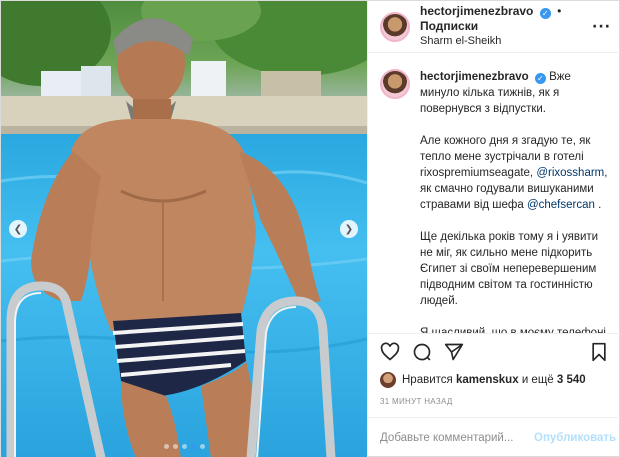 This screenshot has height=457, width=620. Describe the element at coordinates (449, 26) in the screenshot. I see `following-button: Подписки` at that location.